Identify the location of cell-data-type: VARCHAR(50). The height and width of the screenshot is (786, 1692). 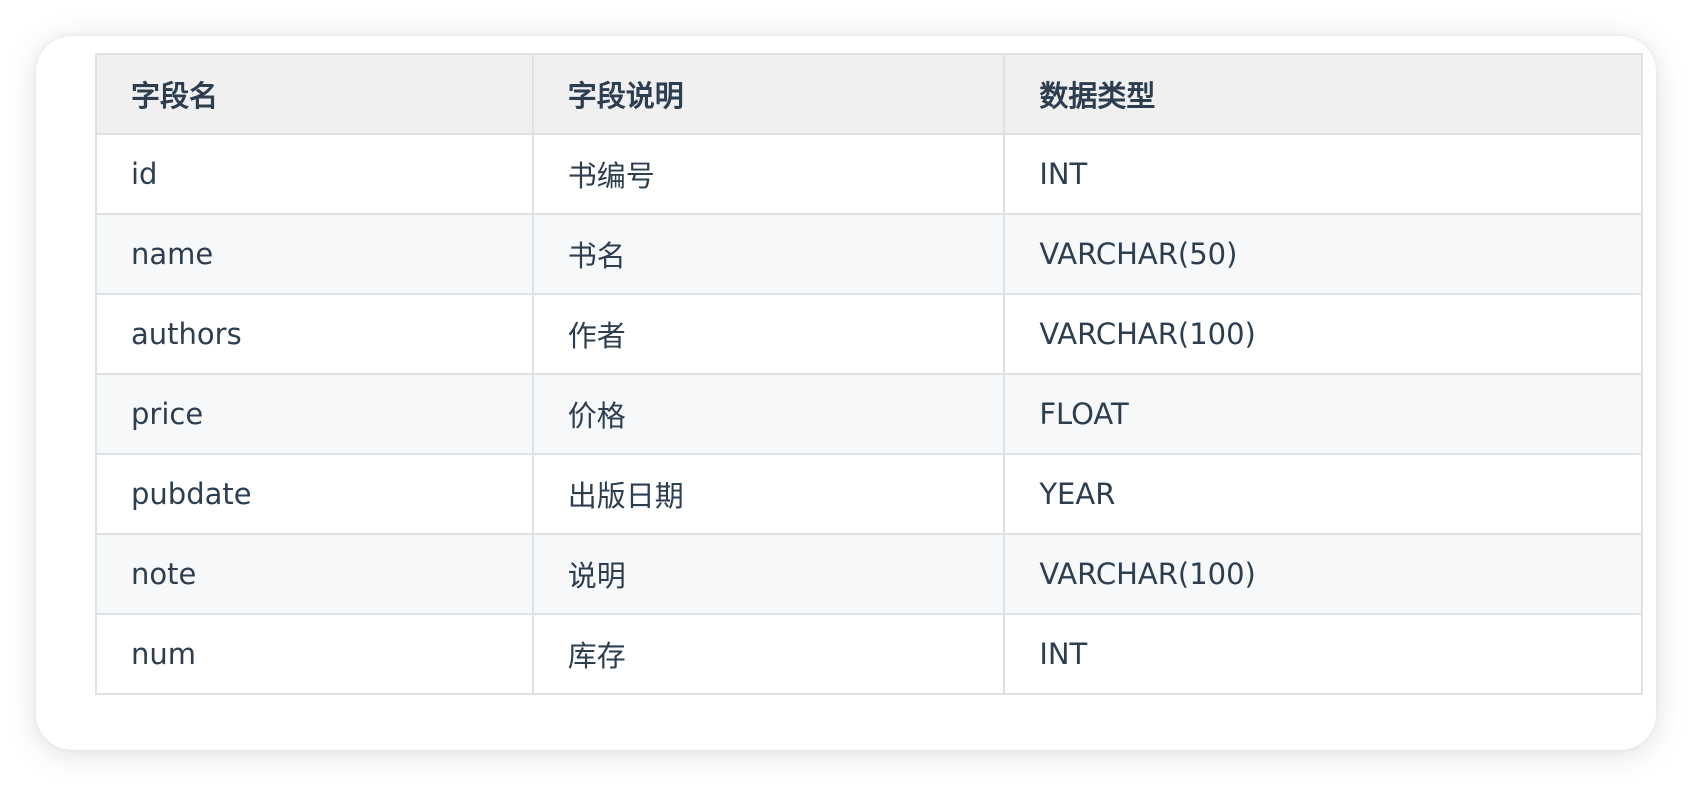
(1323, 254).